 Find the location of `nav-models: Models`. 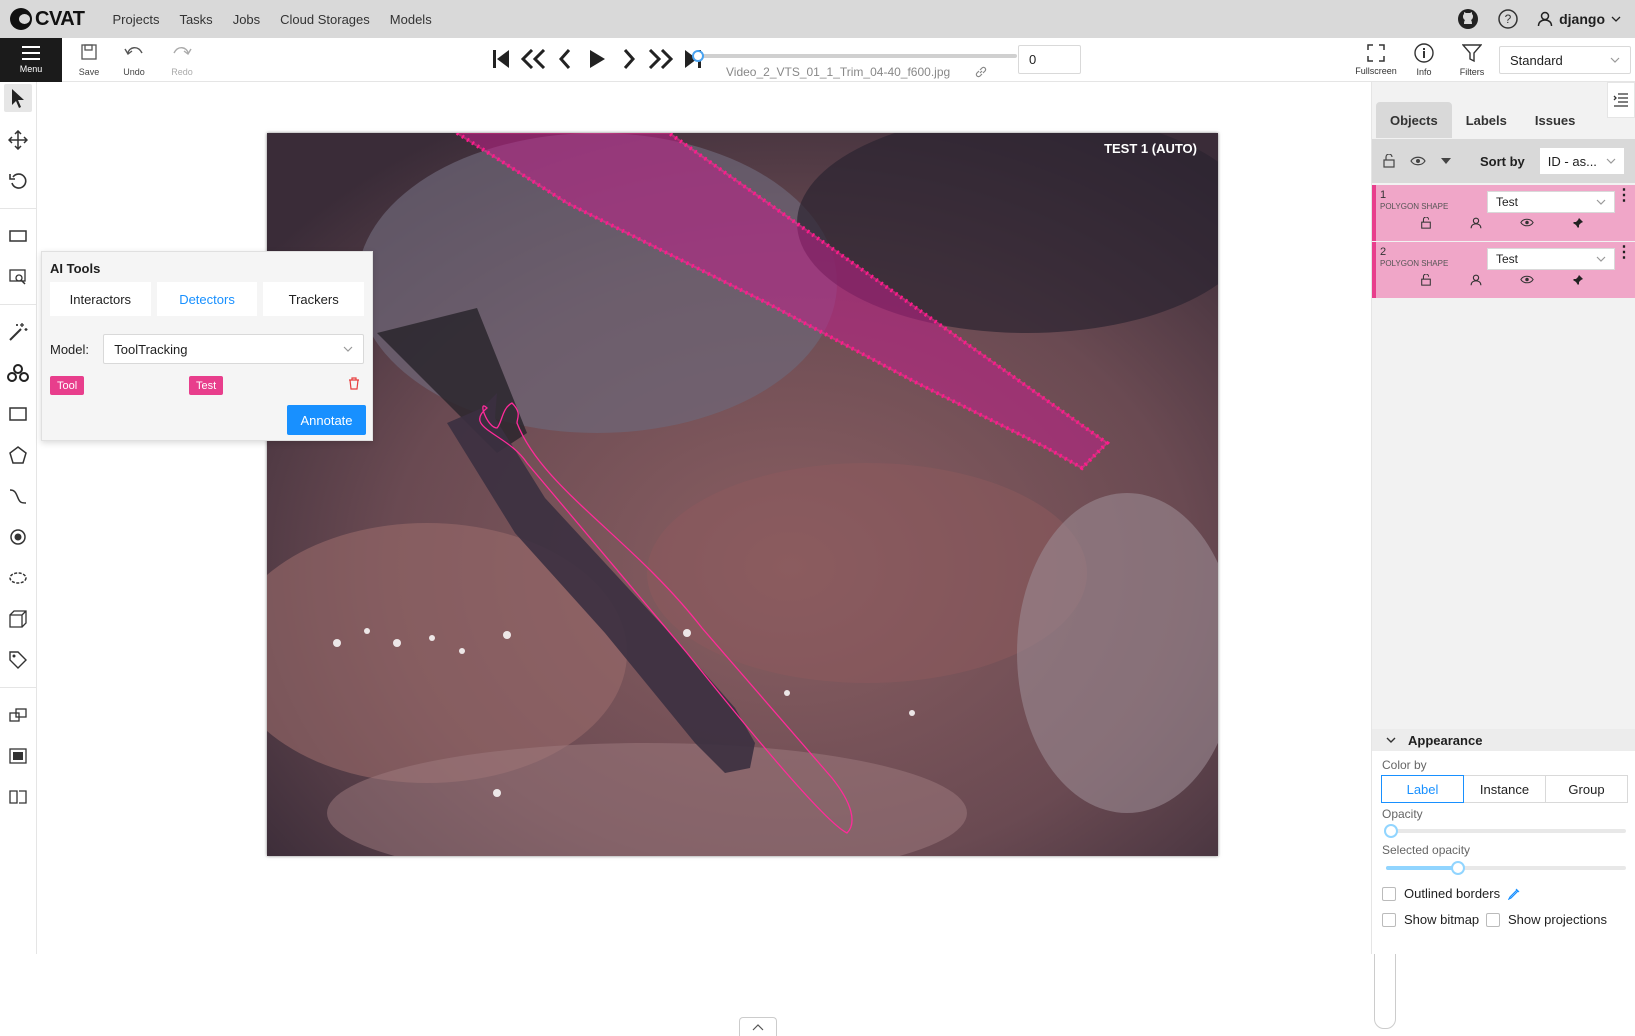

nav-models: Models is located at coordinates (411, 19).